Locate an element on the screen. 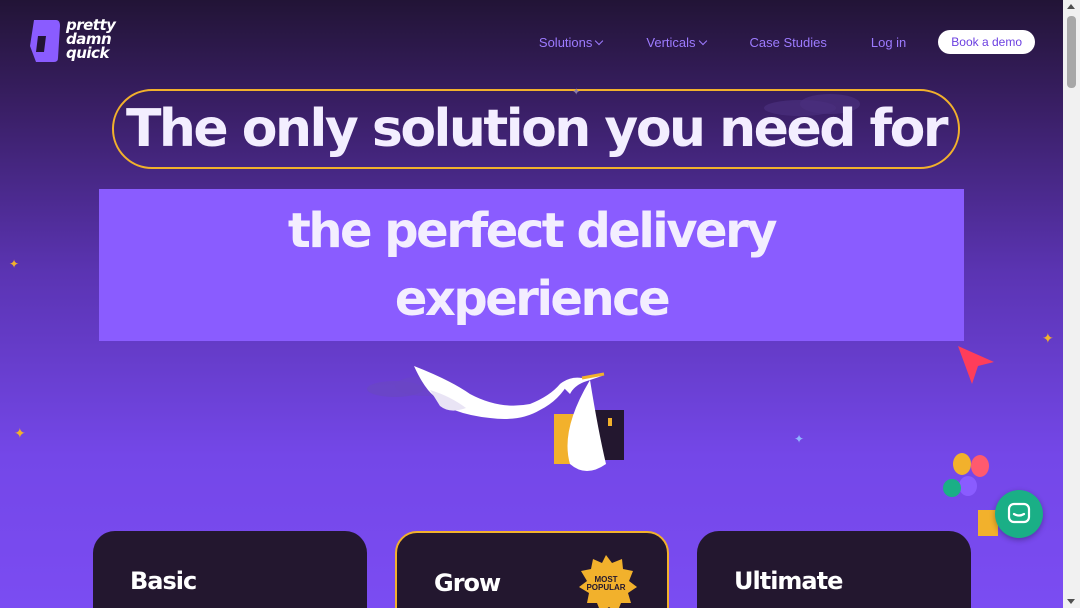 The width and height of the screenshot is (1080, 608). nav-log-in-label: Log in is located at coordinates (888, 42).